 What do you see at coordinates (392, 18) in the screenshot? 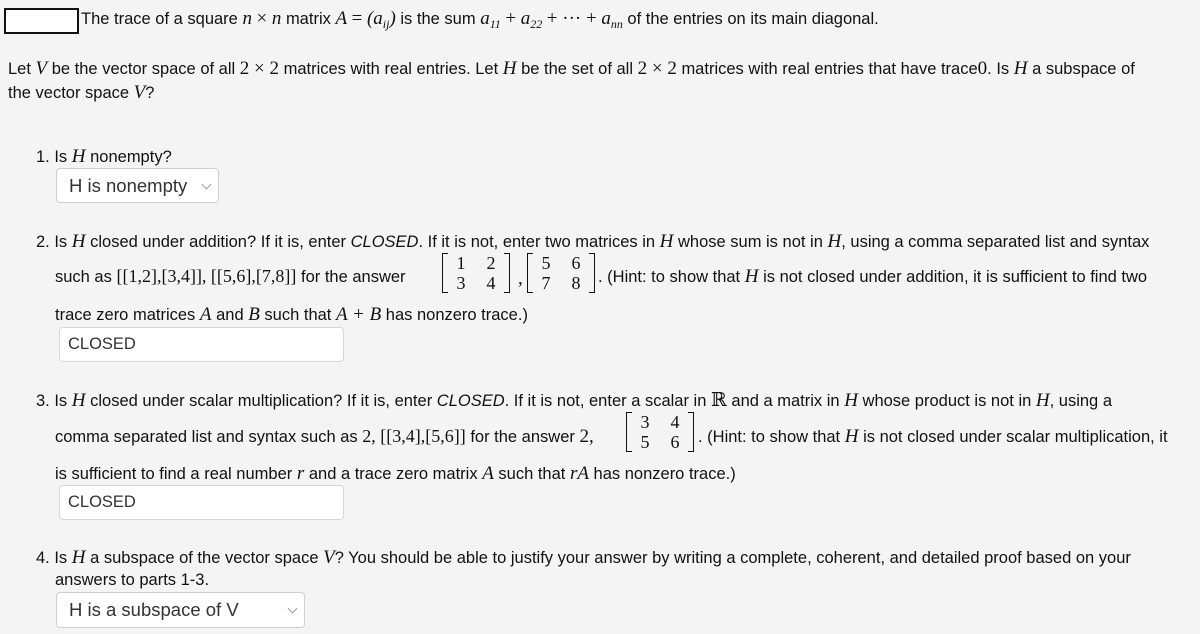
I see `aij-close: )` at bounding box center [392, 18].